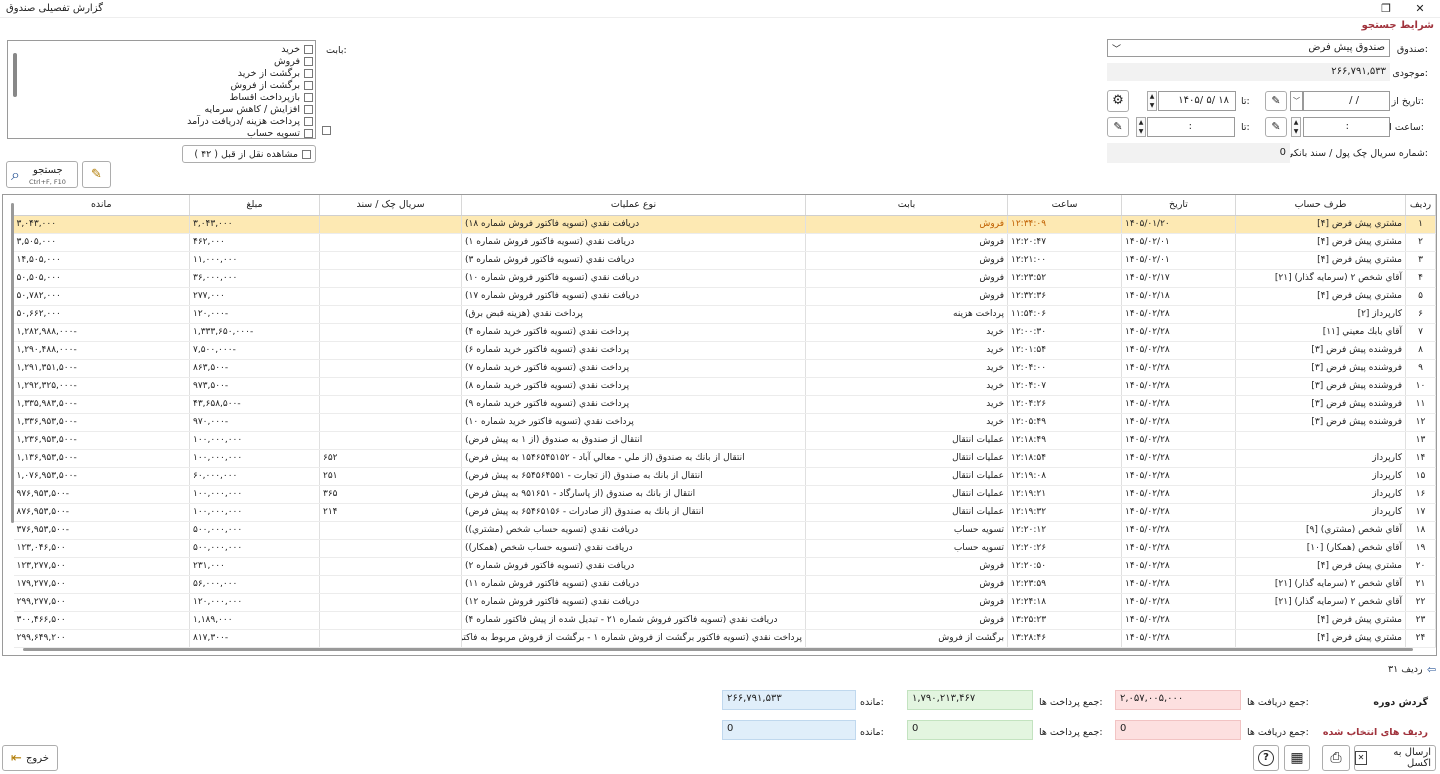 Image resolution: width=1440 pixels, height=774 pixels. Describe the element at coordinates (1336, 758) in the screenshot. I see `printer-icon: ⎙` at that location.